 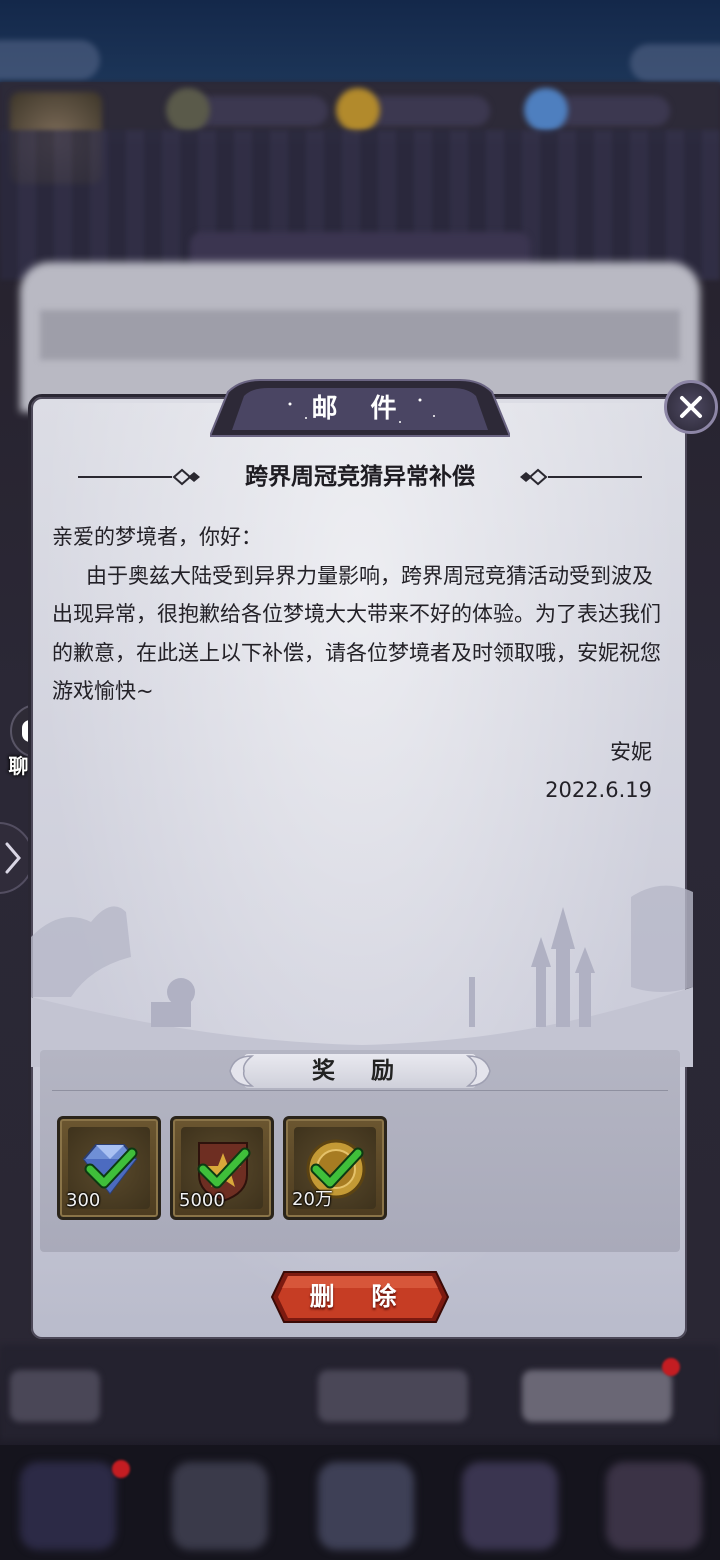 What do you see at coordinates (83, 1200) in the screenshot?
I see `item-count: 300` at bounding box center [83, 1200].